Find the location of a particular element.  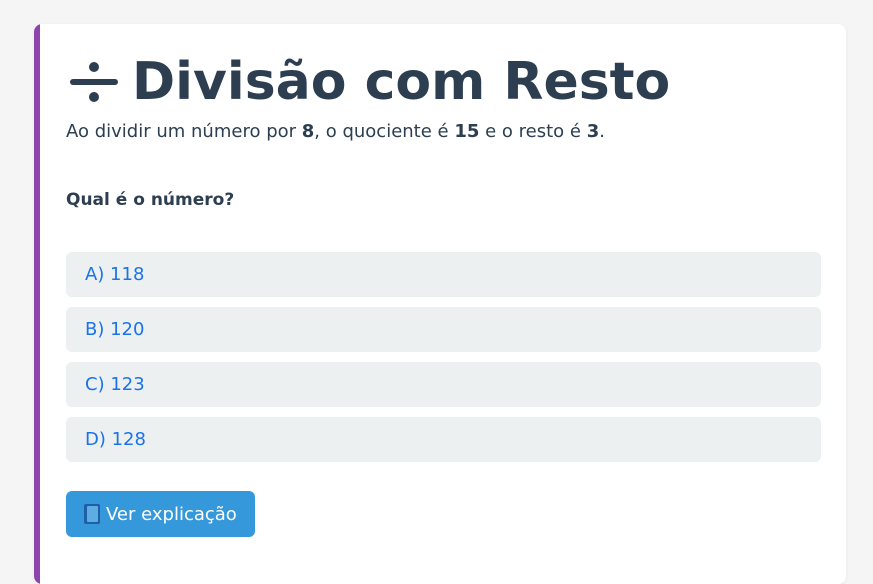

statement-suffix: . is located at coordinates (602, 131).